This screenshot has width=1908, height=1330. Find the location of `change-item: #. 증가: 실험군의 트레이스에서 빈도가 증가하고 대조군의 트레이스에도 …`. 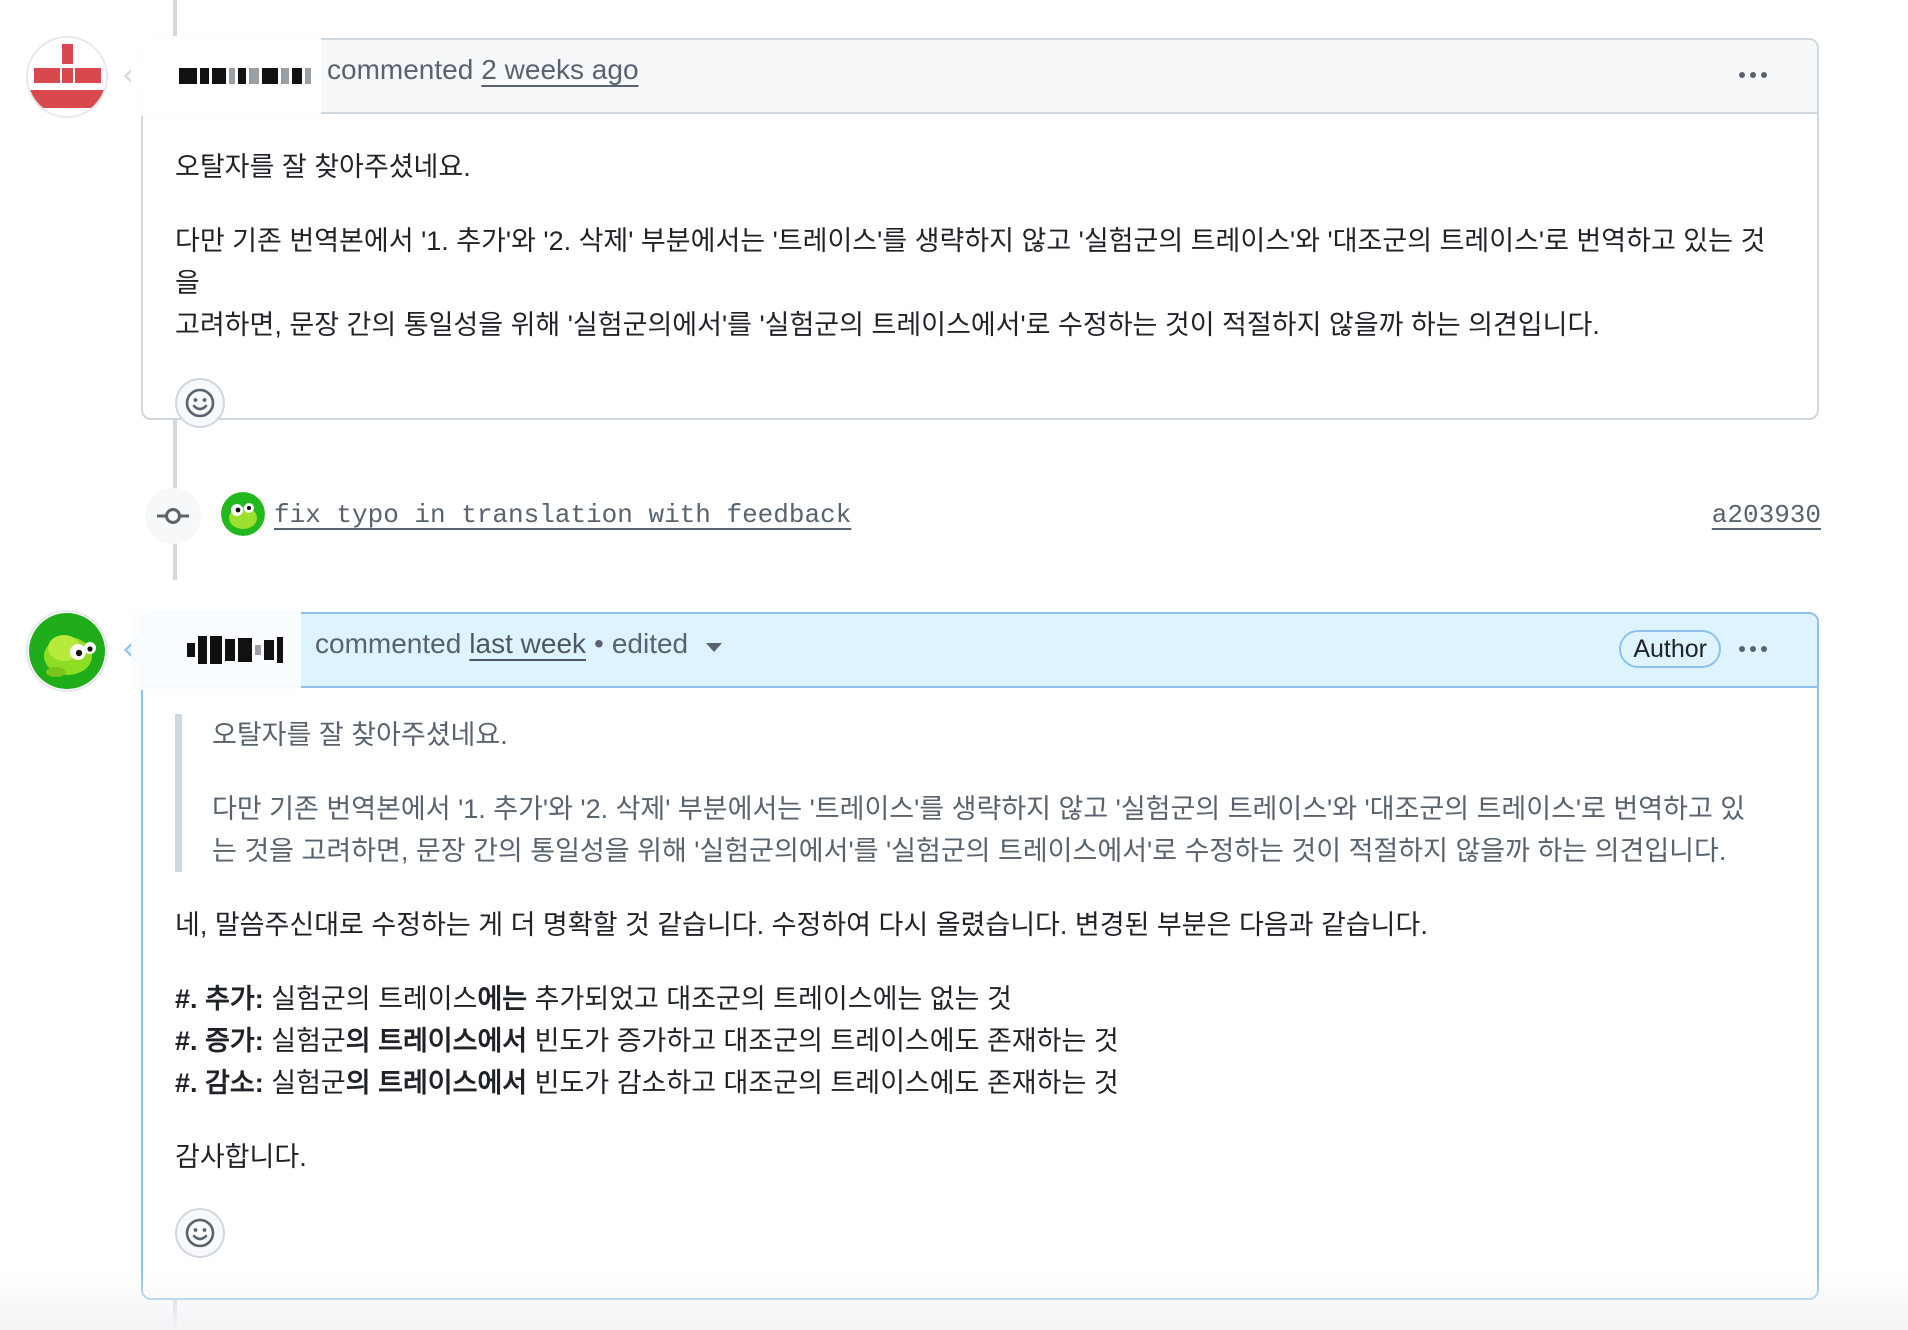

change-item: #. 증가: 실험군의 트레이스에서 빈도가 증가하고 대조군의 트레이스에도 … is located at coordinates (980, 1041).